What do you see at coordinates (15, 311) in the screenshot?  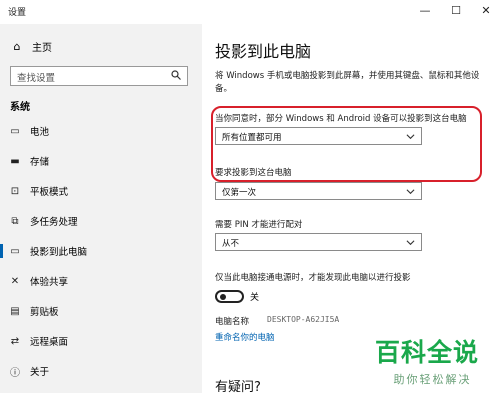 I see `clipboard-icon: ▤` at bounding box center [15, 311].